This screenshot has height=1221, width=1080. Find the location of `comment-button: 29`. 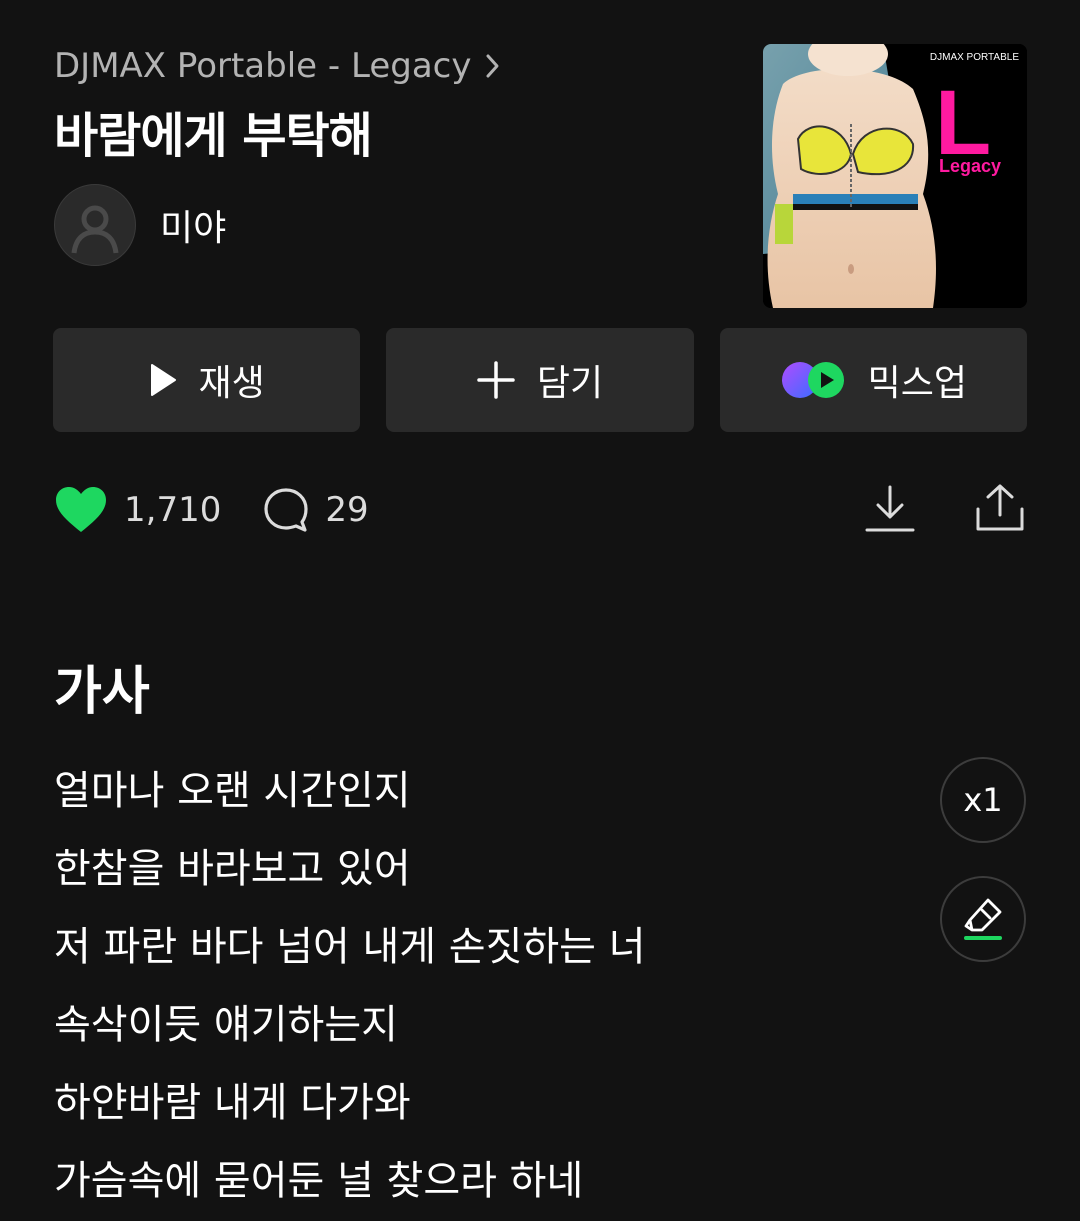

comment-button: 29 is located at coordinates (316, 510).